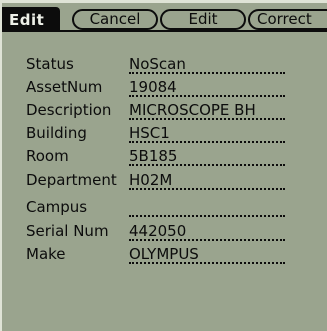 This screenshot has width=327, height=331. What do you see at coordinates (164, 31) in the screenshot?
I see `title-divider` at bounding box center [164, 31].